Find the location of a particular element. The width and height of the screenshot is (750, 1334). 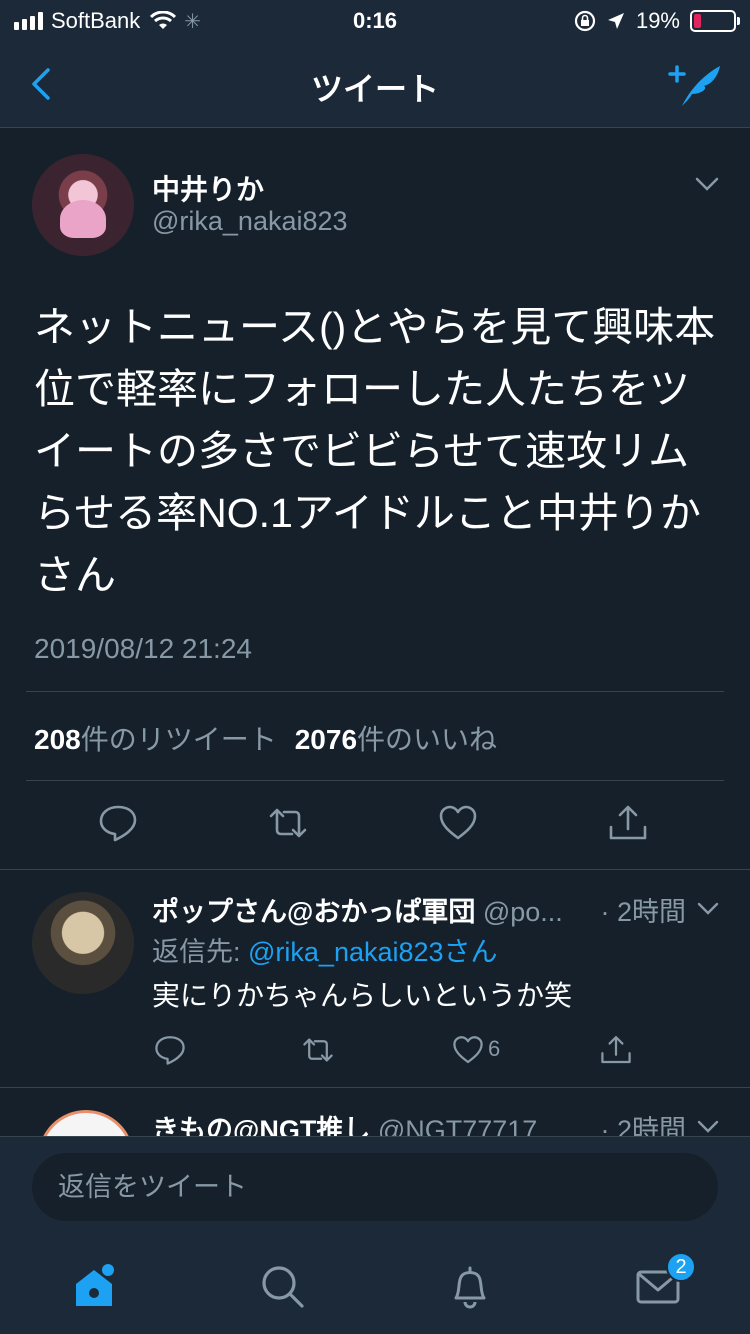

author-handle: @rika_nakai823 is located at coordinates (250, 221).